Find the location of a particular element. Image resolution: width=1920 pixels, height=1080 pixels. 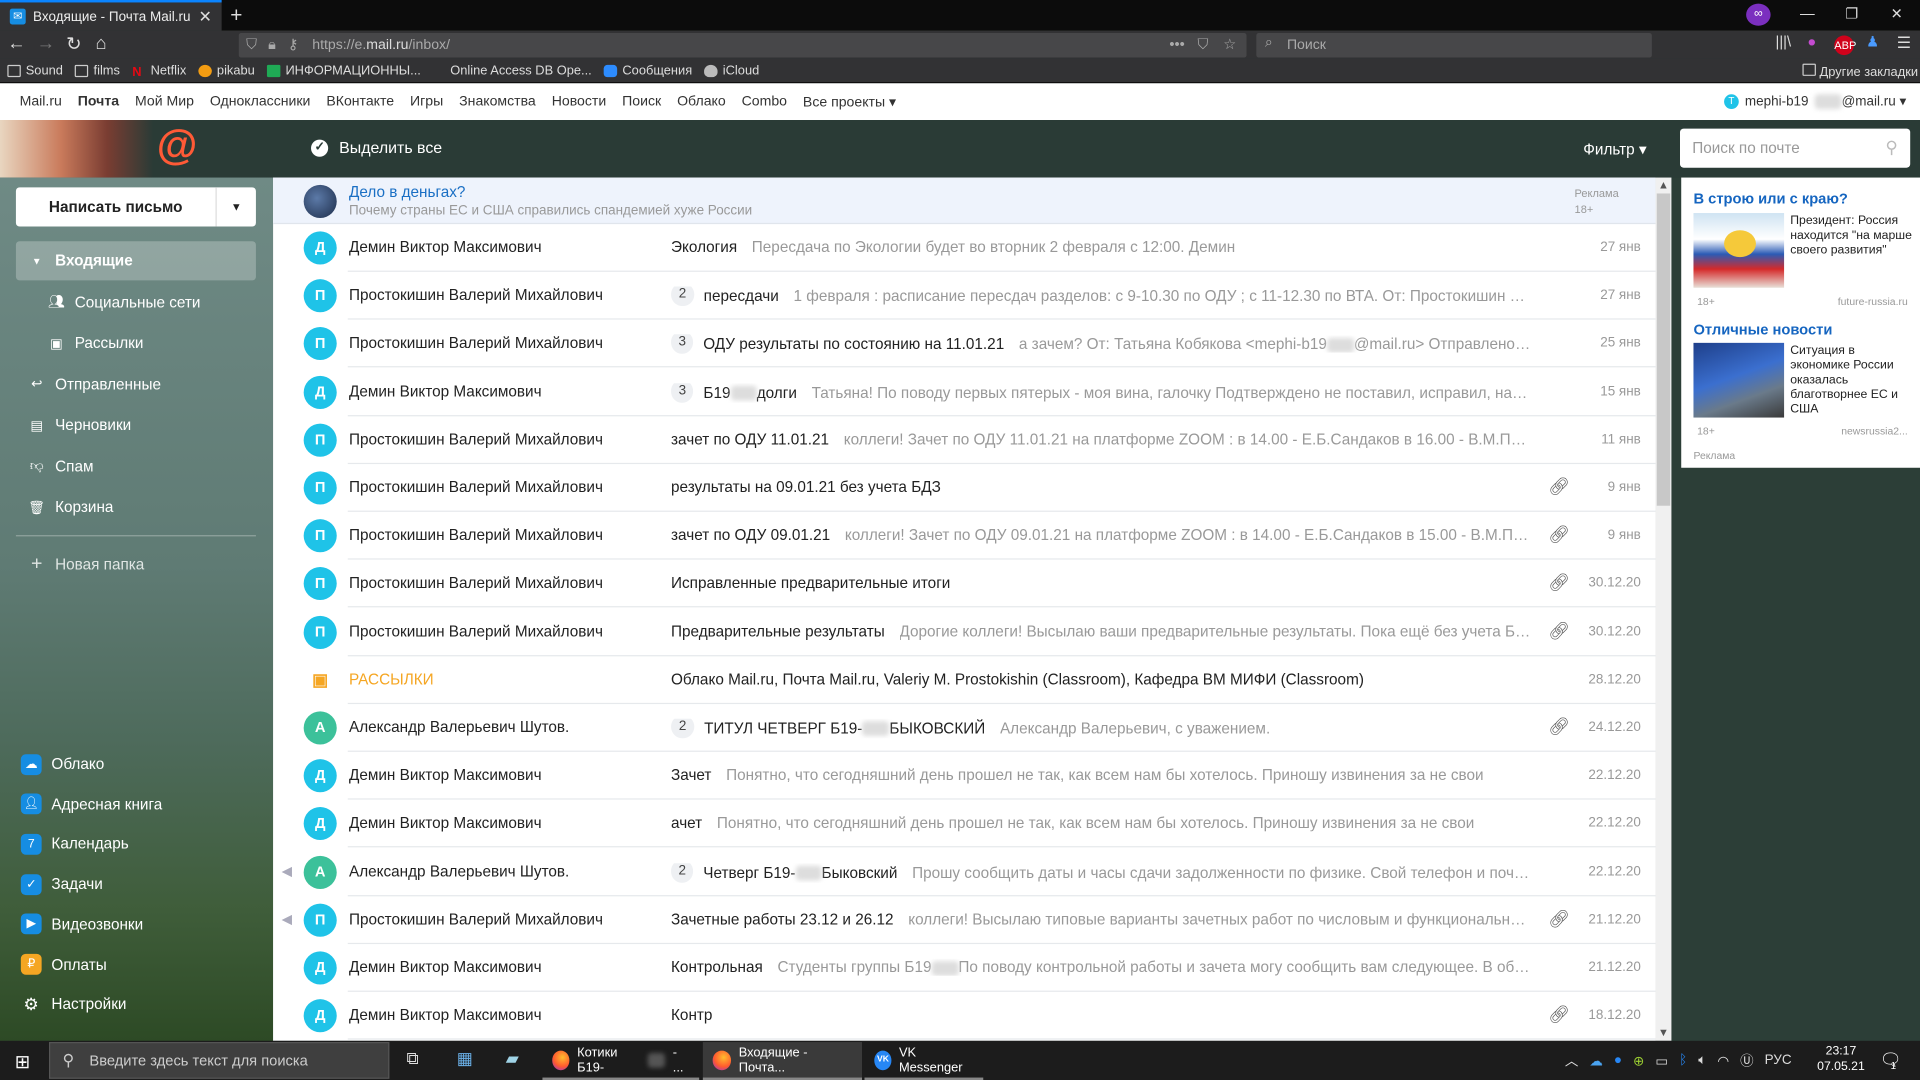

portal-link: Игры is located at coordinates (426, 101).